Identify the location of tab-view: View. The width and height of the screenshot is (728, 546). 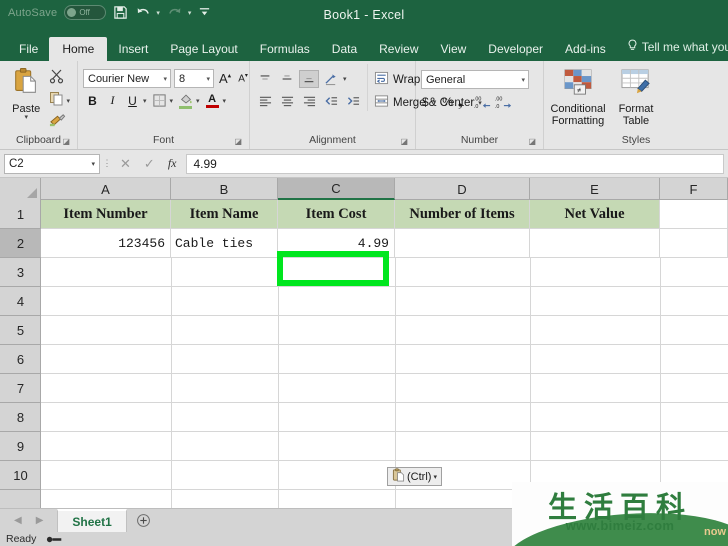
(454, 49).